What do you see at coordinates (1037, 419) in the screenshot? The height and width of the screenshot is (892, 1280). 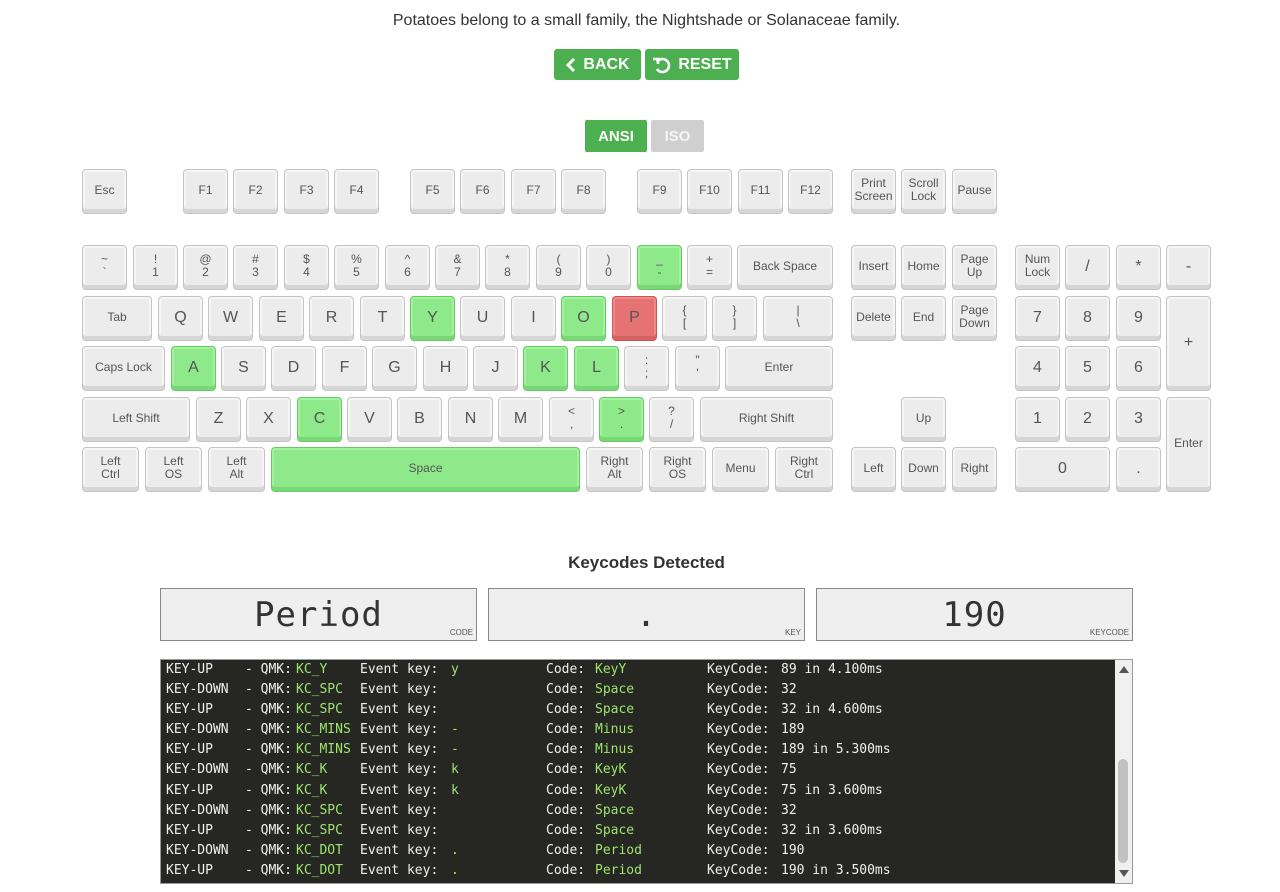 I see `key-np1: 1` at bounding box center [1037, 419].